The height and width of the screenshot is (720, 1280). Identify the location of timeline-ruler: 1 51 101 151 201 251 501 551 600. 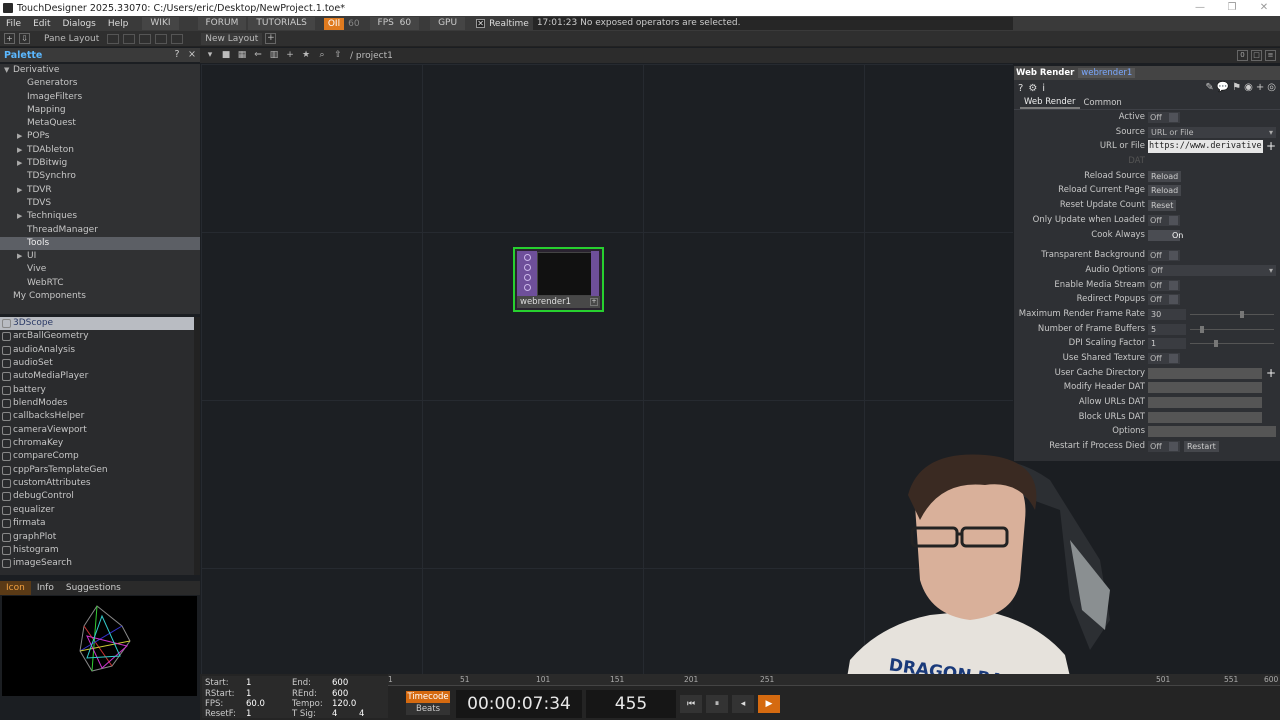
(834, 680).